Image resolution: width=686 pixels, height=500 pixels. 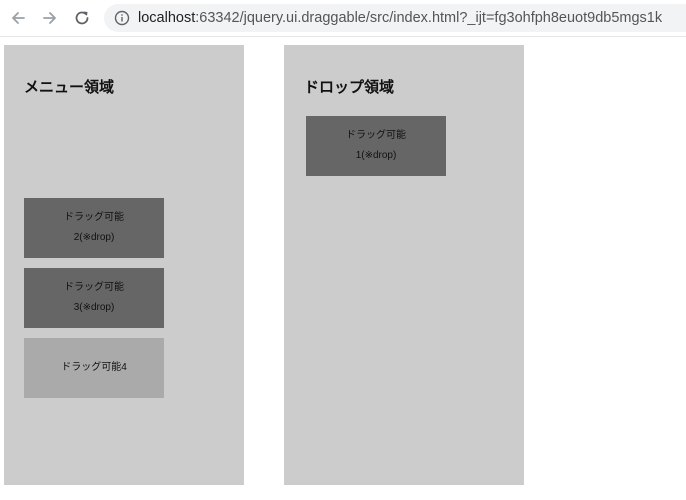 What do you see at coordinates (376, 146) in the screenshot?
I see `draggable-item-1: ドラッグ可能 1(※drop)` at bounding box center [376, 146].